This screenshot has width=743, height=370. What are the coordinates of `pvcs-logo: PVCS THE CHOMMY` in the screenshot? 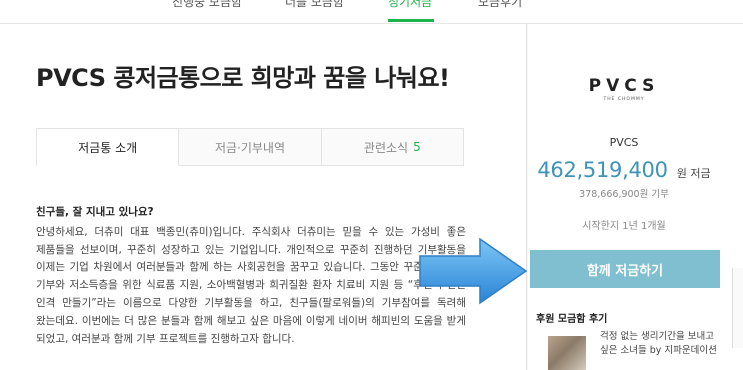 It's located at (624, 89).